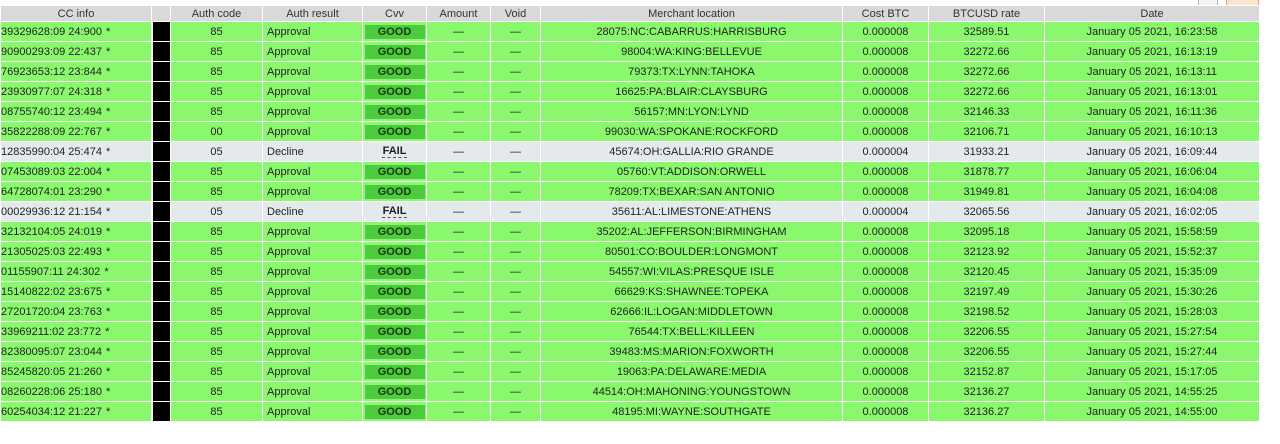 The width and height of the screenshot is (1280, 444). What do you see at coordinates (515, 13) in the screenshot?
I see `column-header-void: Void` at bounding box center [515, 13].